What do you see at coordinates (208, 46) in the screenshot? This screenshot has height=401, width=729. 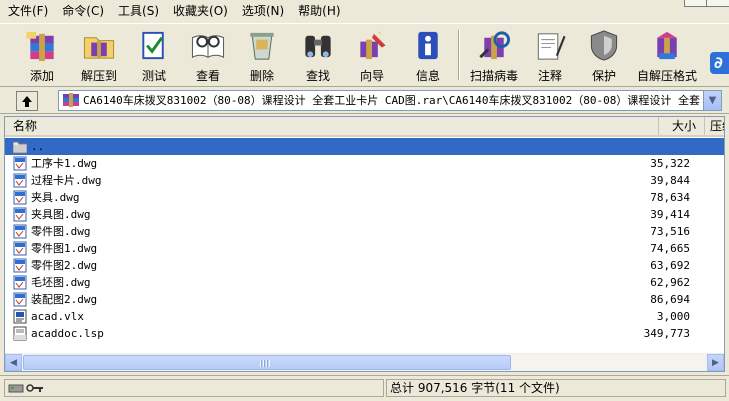 I see `view-book-icon` at bounding box center [208, 46].